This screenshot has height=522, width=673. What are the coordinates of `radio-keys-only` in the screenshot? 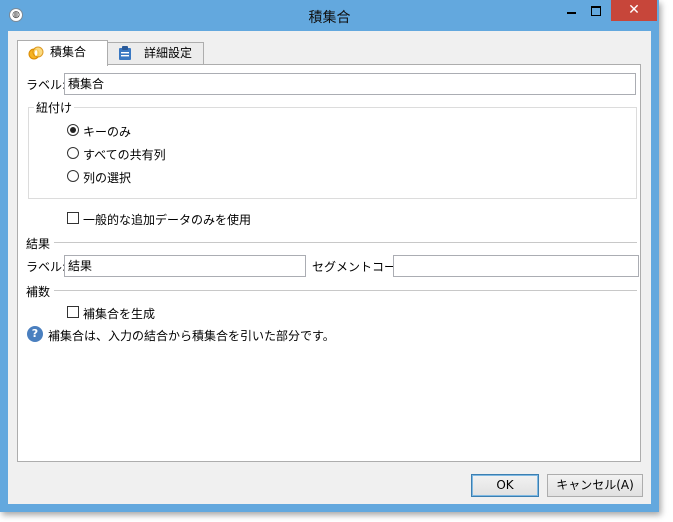 It's located at (73, 130).